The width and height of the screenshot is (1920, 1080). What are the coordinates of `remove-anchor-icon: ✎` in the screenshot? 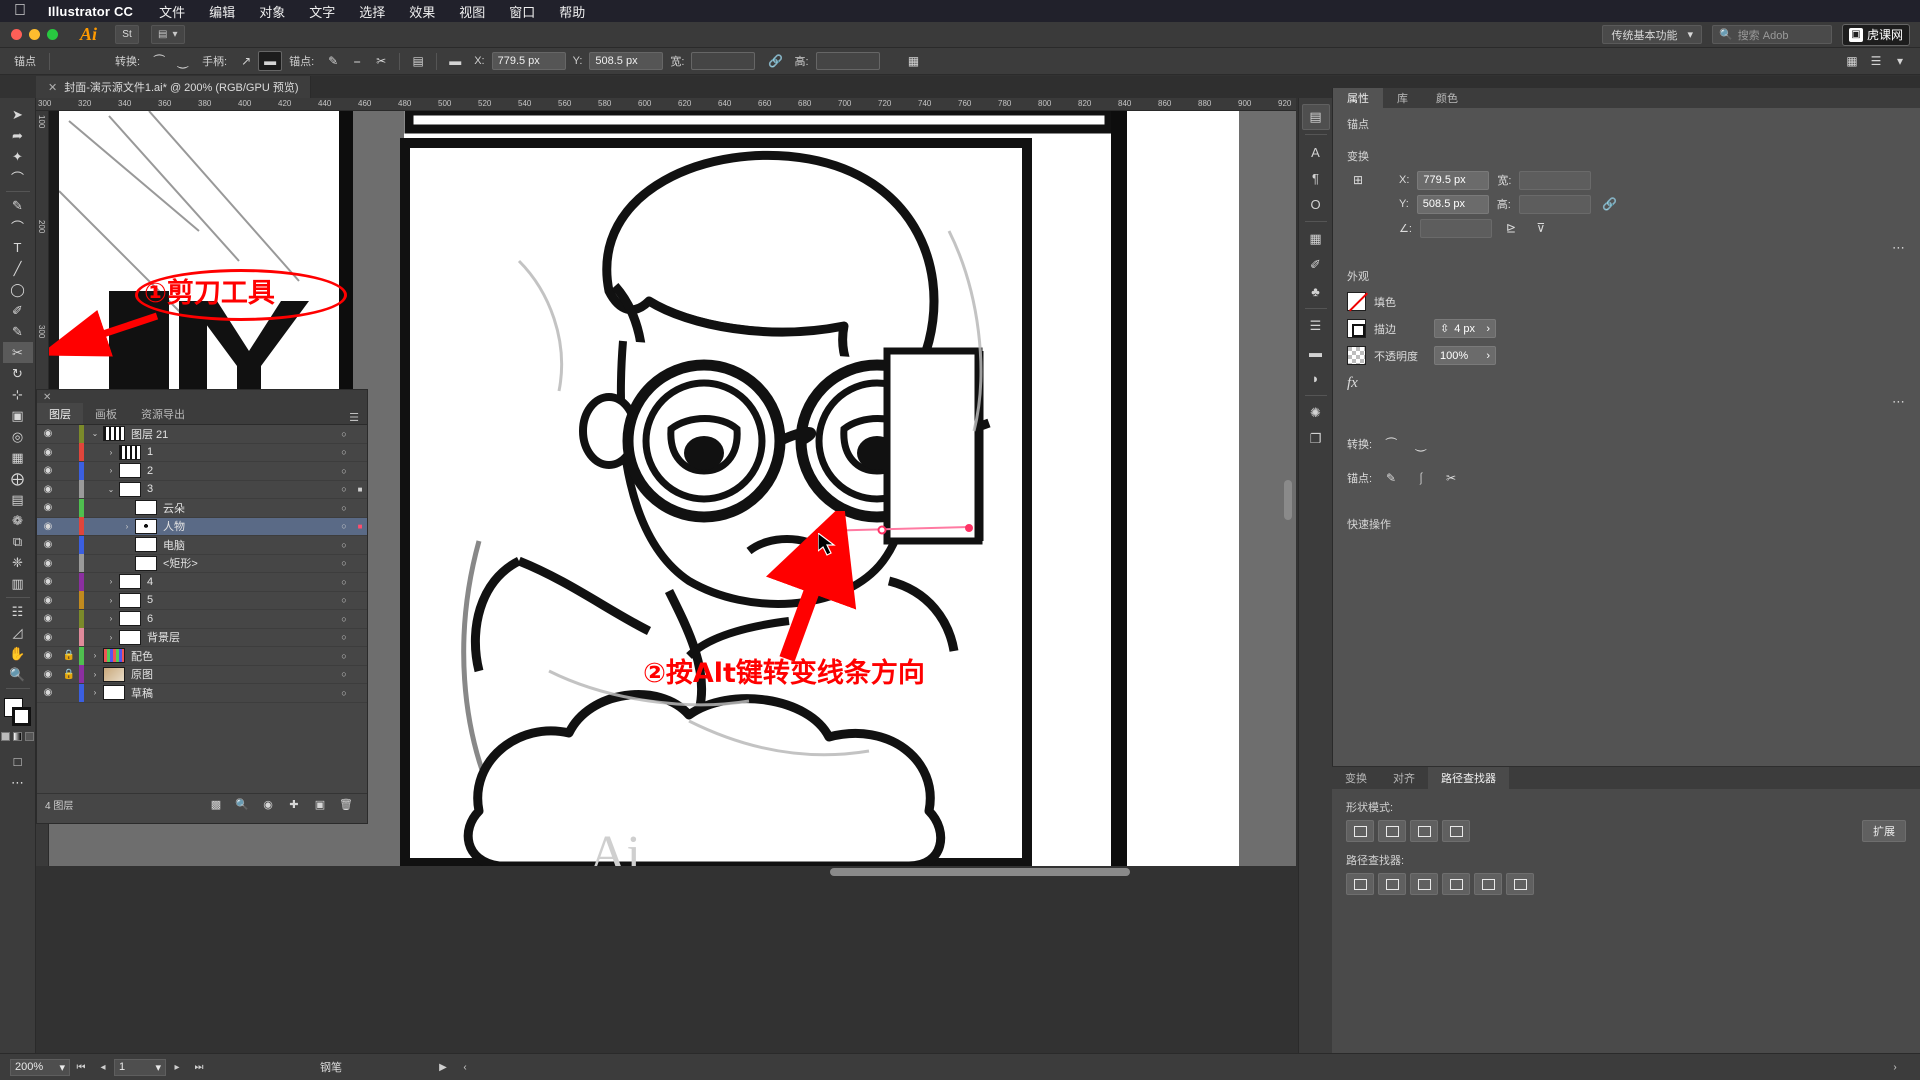 It's located at (1391, 478).